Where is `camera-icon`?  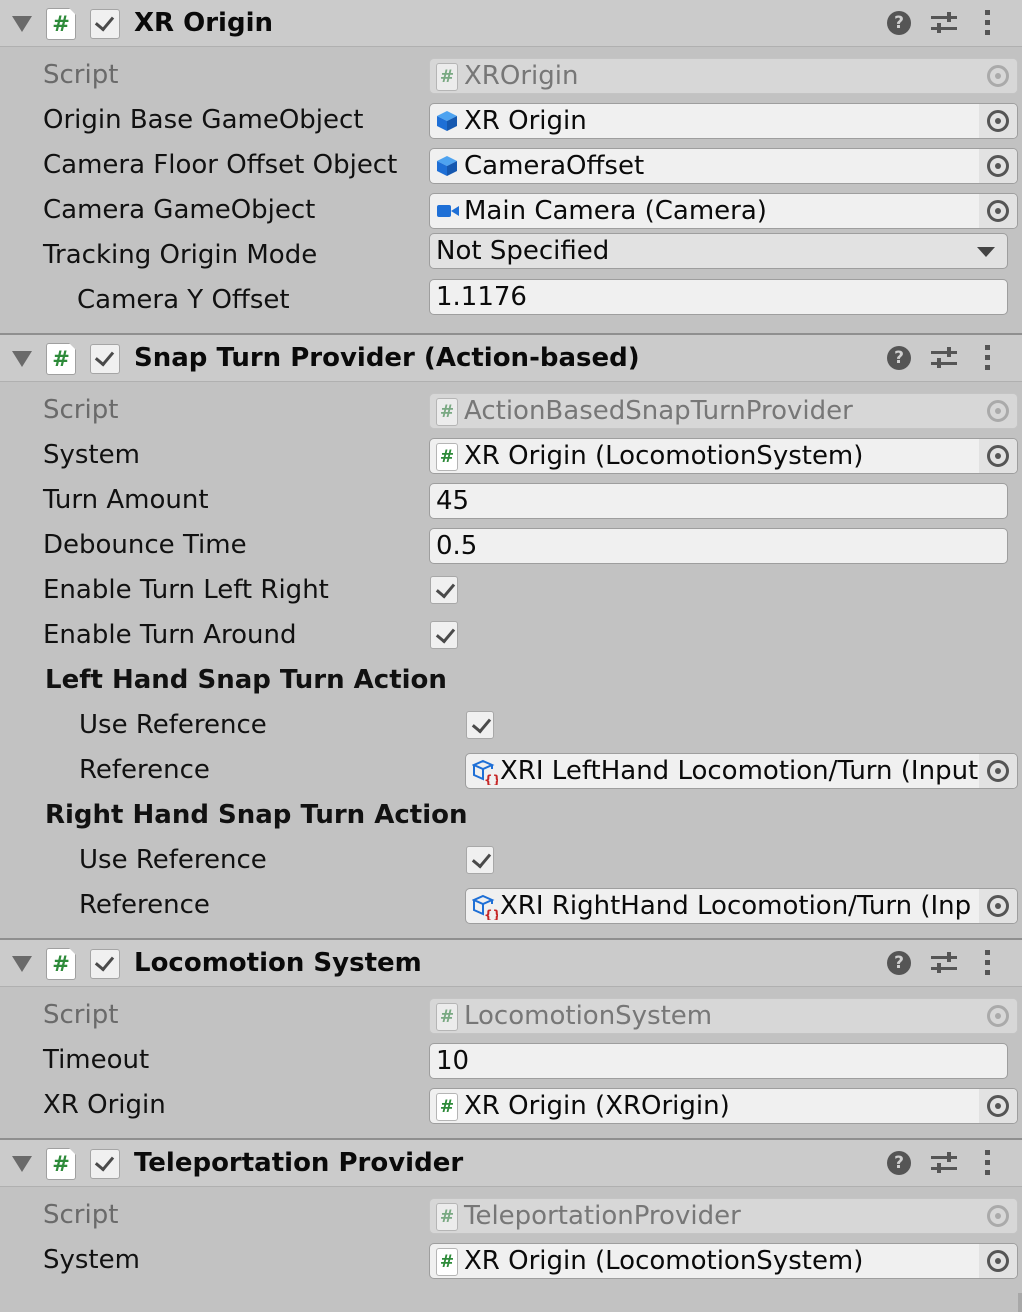 camera-icon is located at coordinates (448, 211).